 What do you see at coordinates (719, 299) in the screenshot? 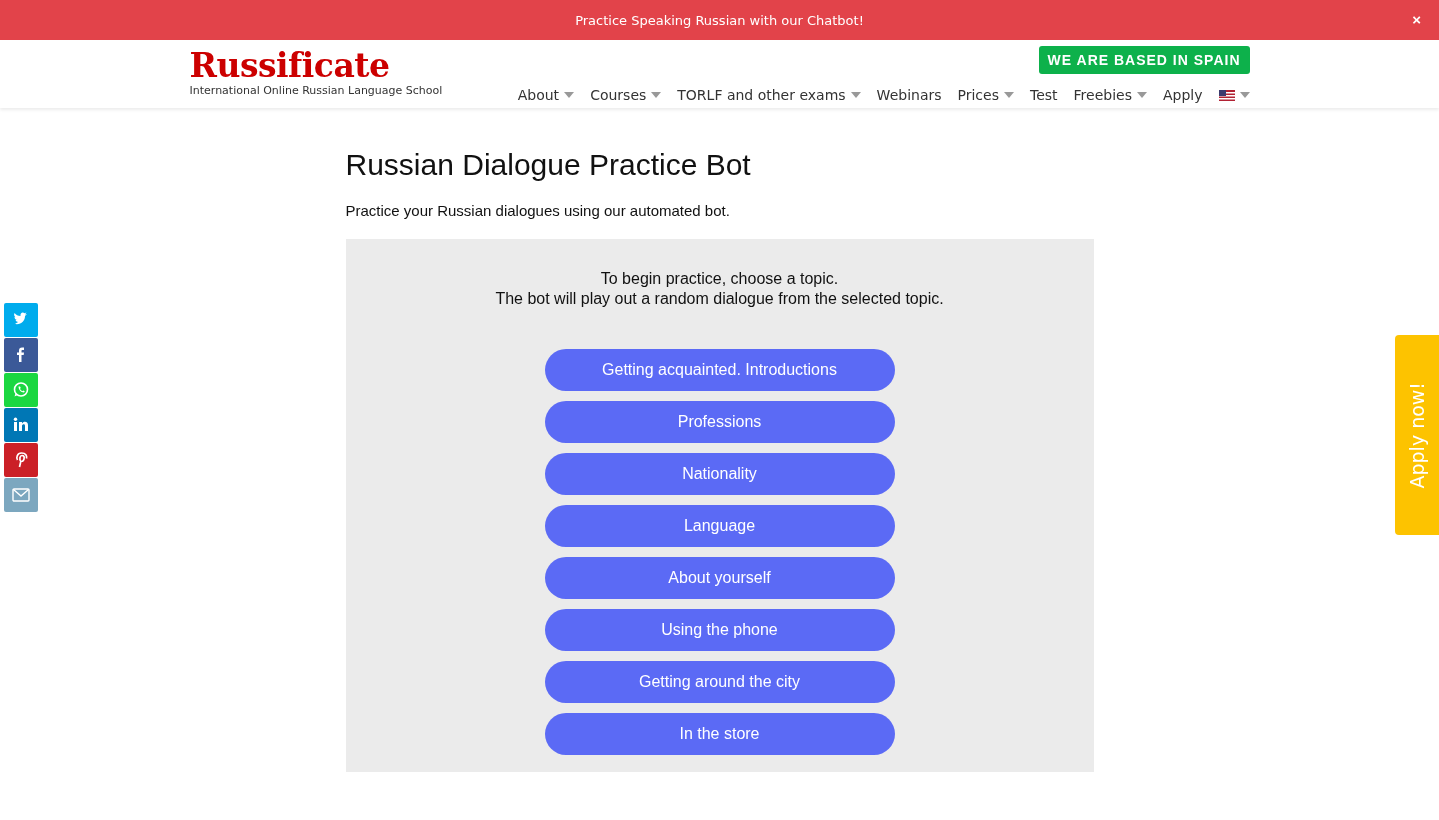
I see `instruction-text: The bot will play out a random dialogue from the selected topic.` at bounding box center [719, 299].